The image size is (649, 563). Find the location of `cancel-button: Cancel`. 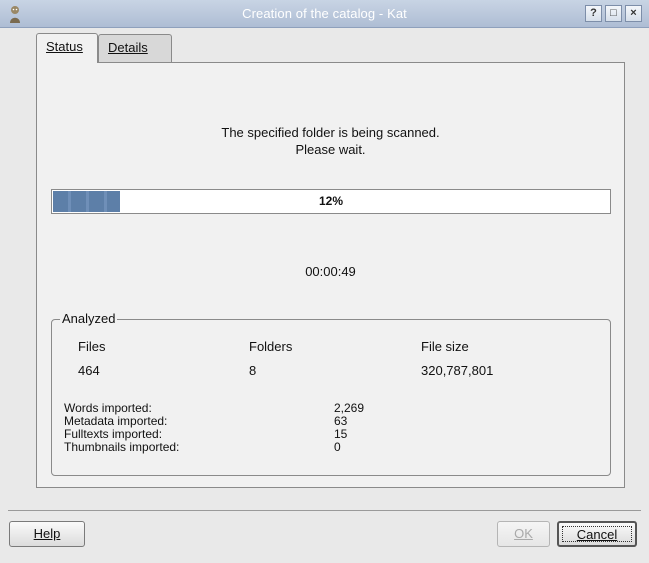

cancel-button: Cancel is located at coordinates (597, 534).